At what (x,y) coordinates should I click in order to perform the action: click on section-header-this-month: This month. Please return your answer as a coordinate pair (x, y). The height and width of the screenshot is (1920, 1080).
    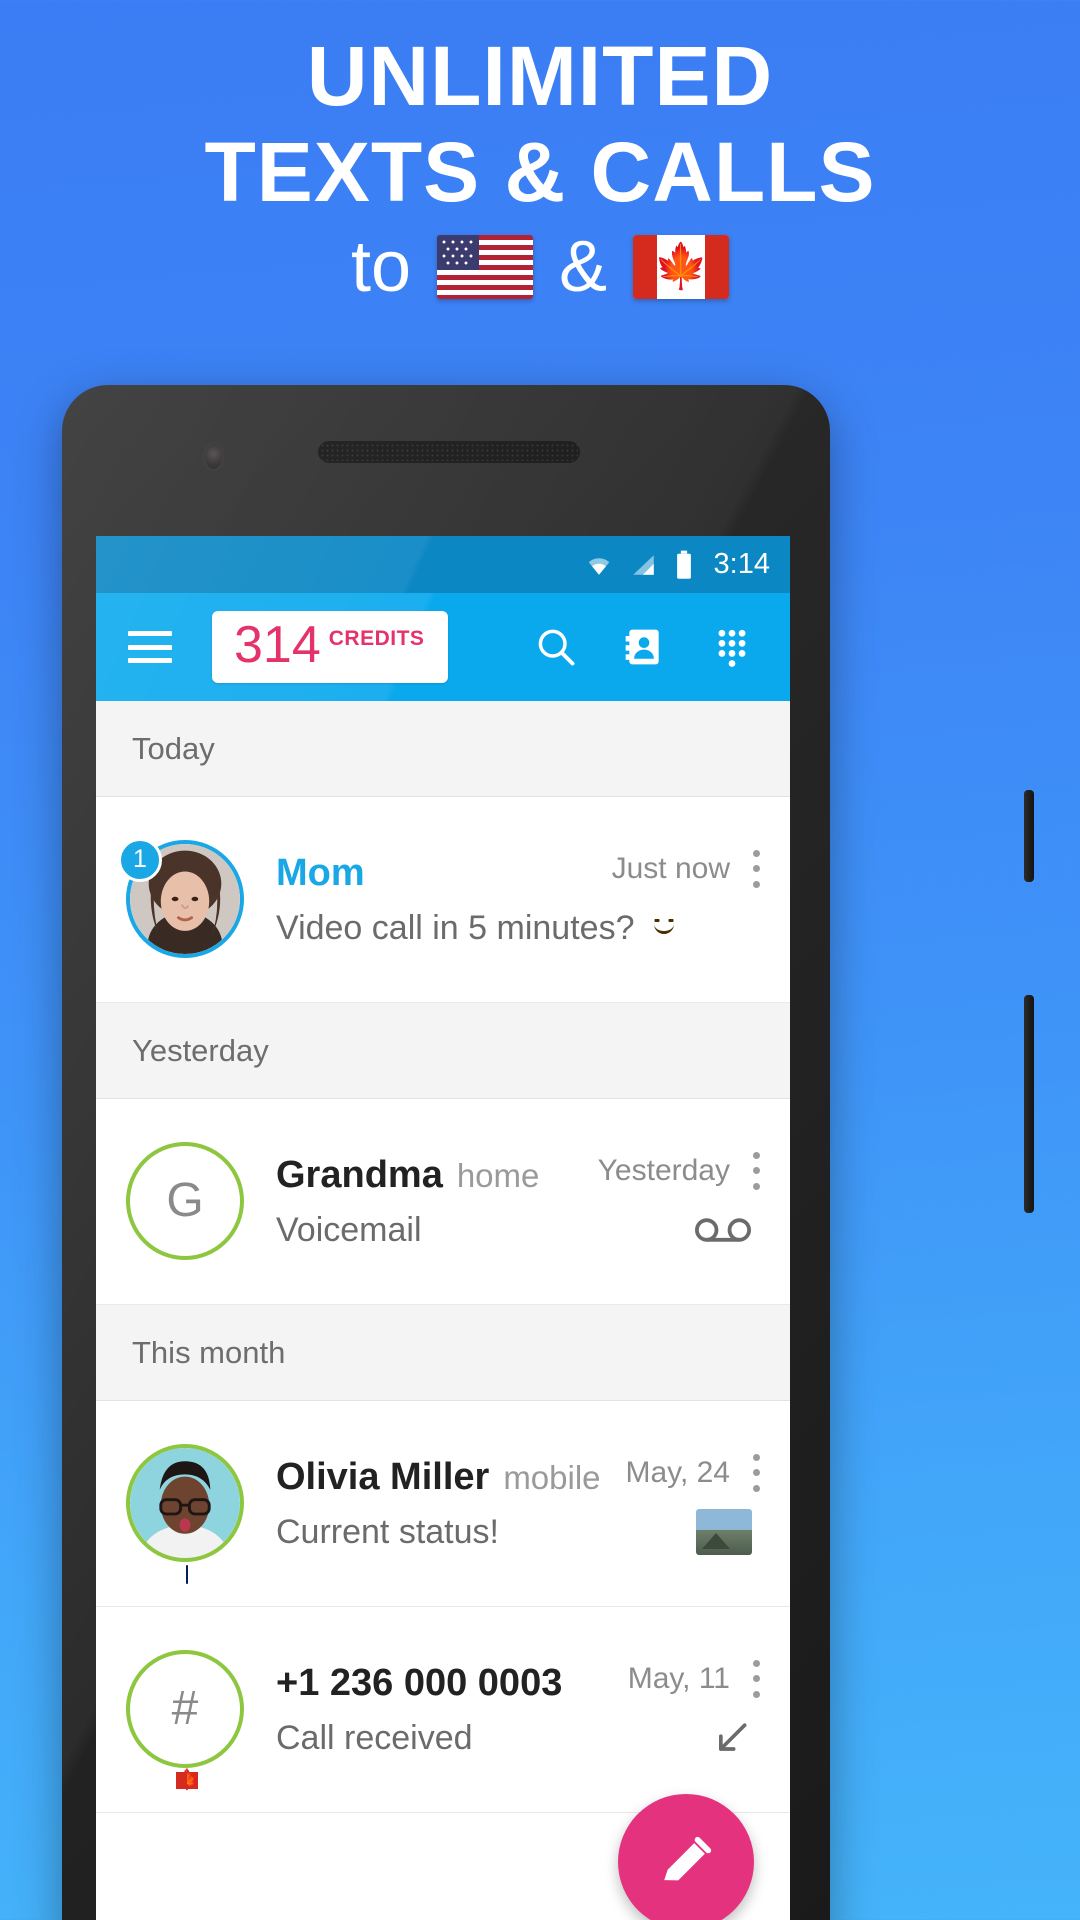
    Looking at the image, I should click on (443, 1353).